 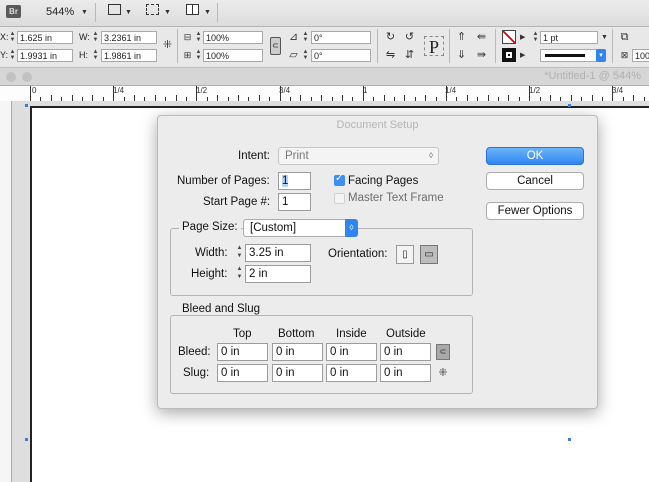 I want to click on scale-y-field: 100%, so click(x=233, y=55).